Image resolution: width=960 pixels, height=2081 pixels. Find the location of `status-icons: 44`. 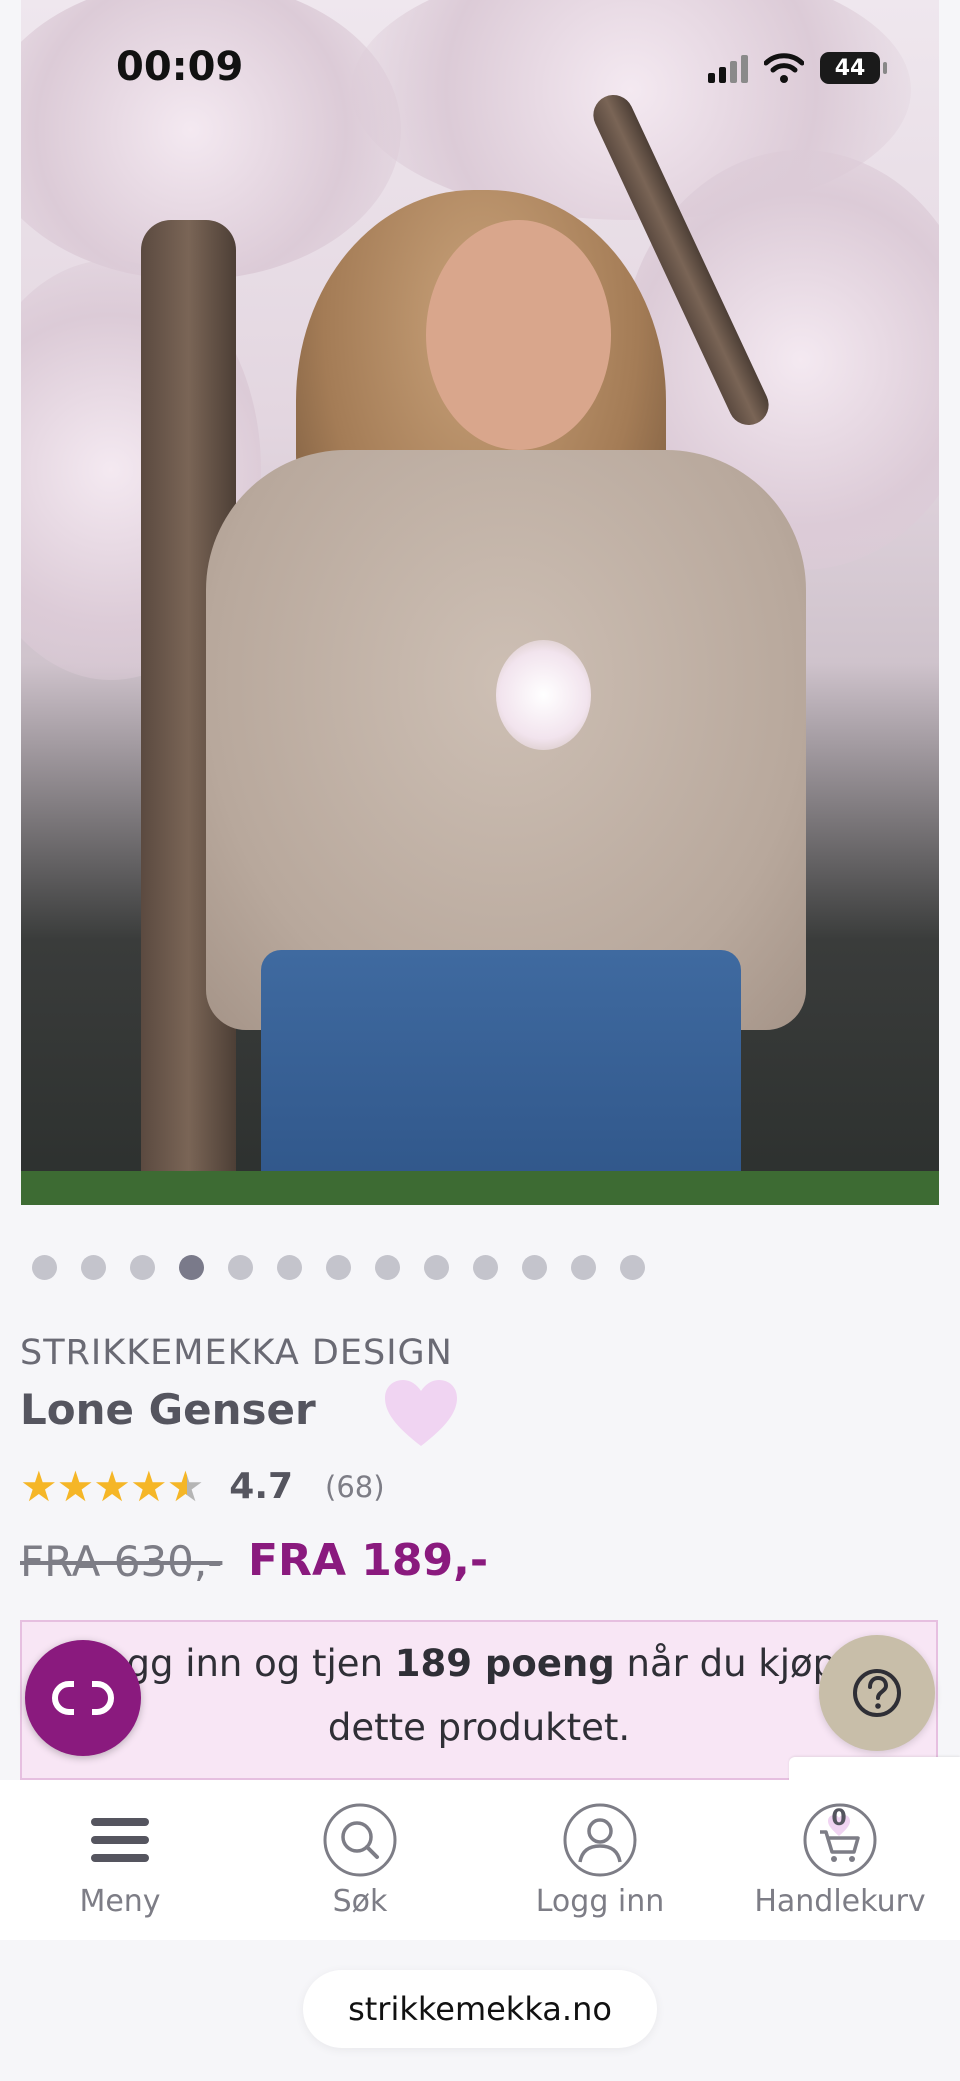

status-icons: 44 is located at coordinates (797, 68).